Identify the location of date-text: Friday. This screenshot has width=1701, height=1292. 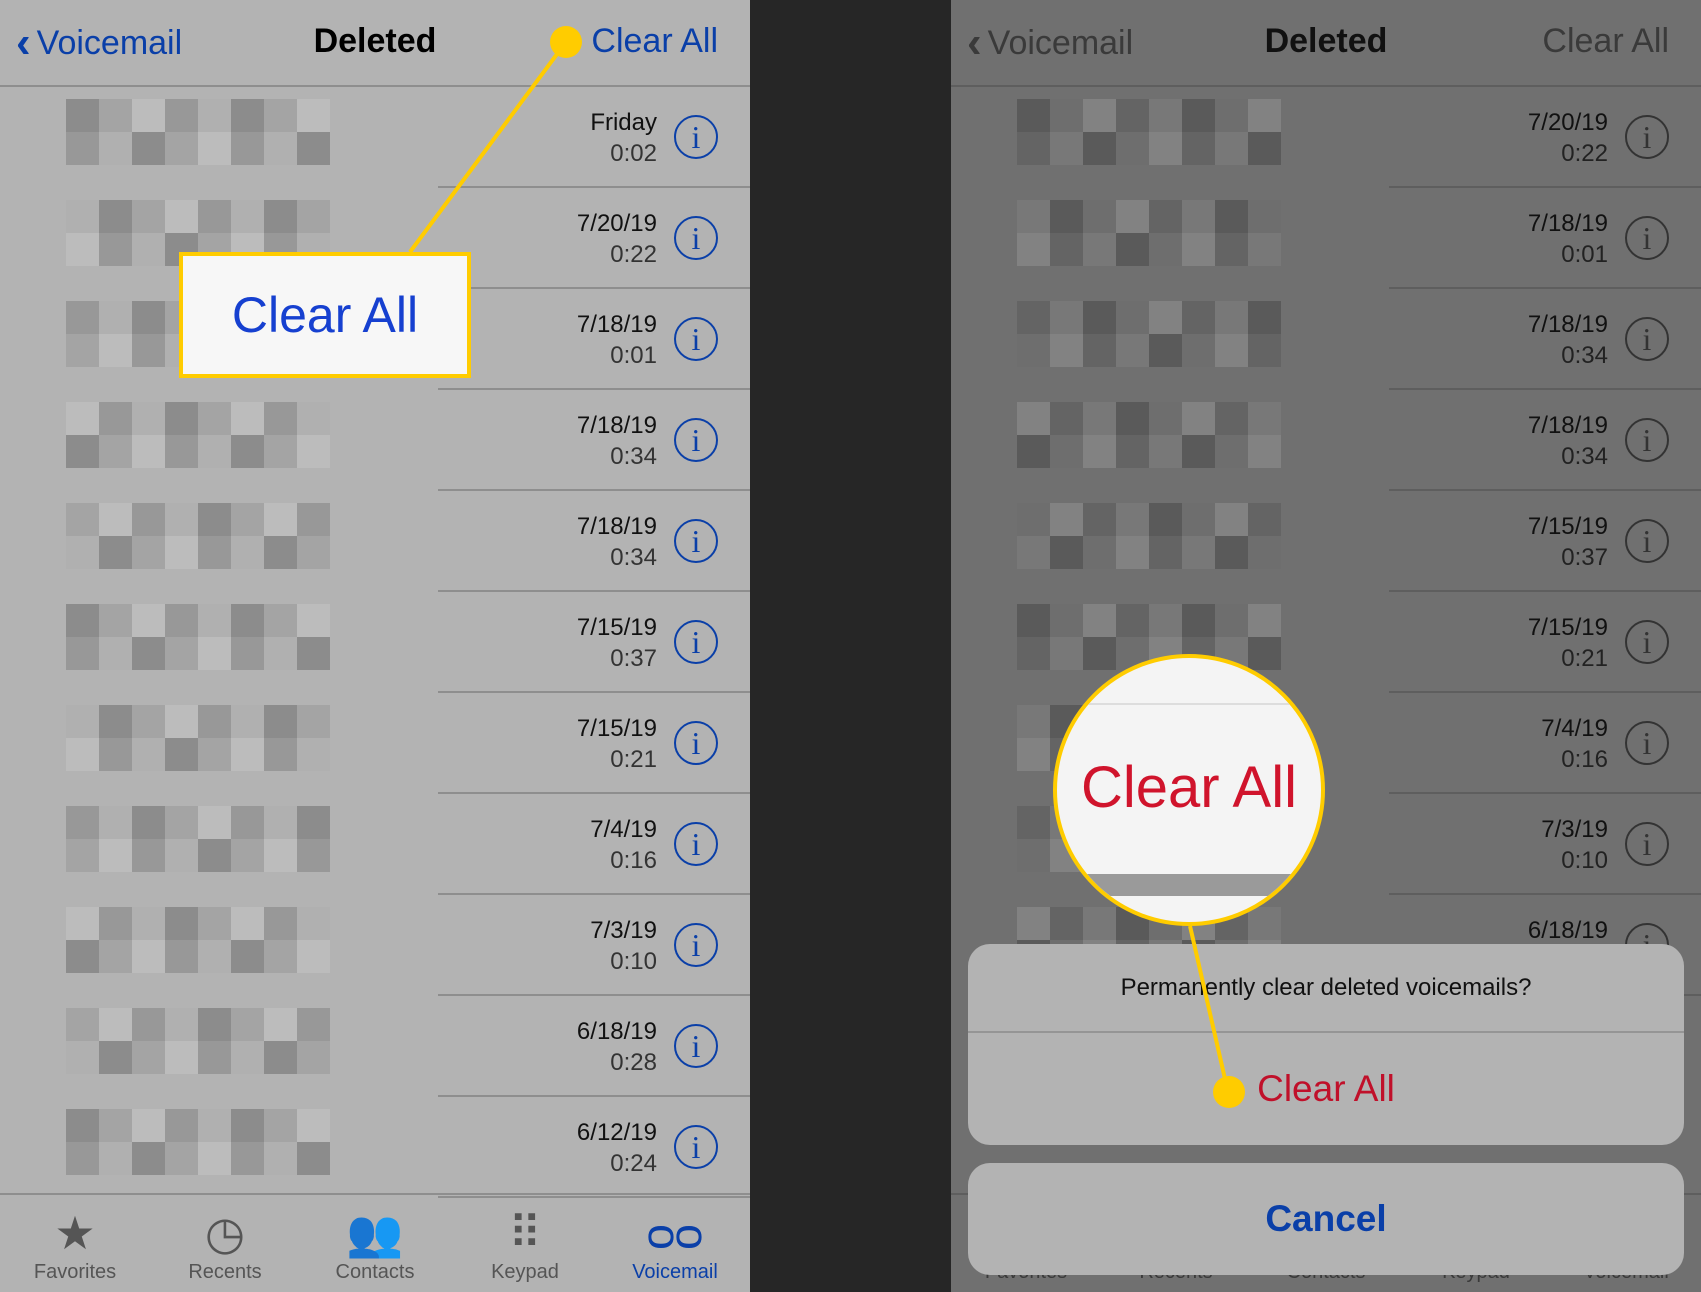
(623, 122).